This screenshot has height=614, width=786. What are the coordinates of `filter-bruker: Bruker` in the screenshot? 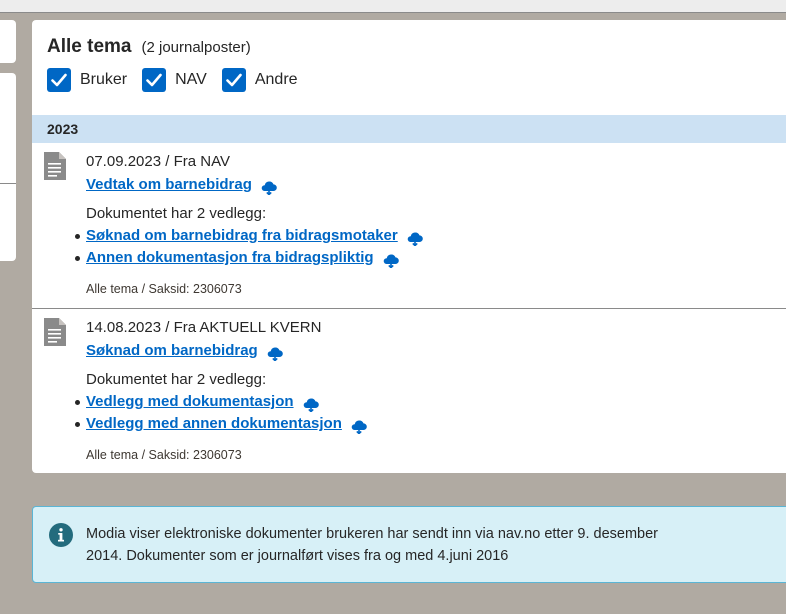 It's located at (87, 80).